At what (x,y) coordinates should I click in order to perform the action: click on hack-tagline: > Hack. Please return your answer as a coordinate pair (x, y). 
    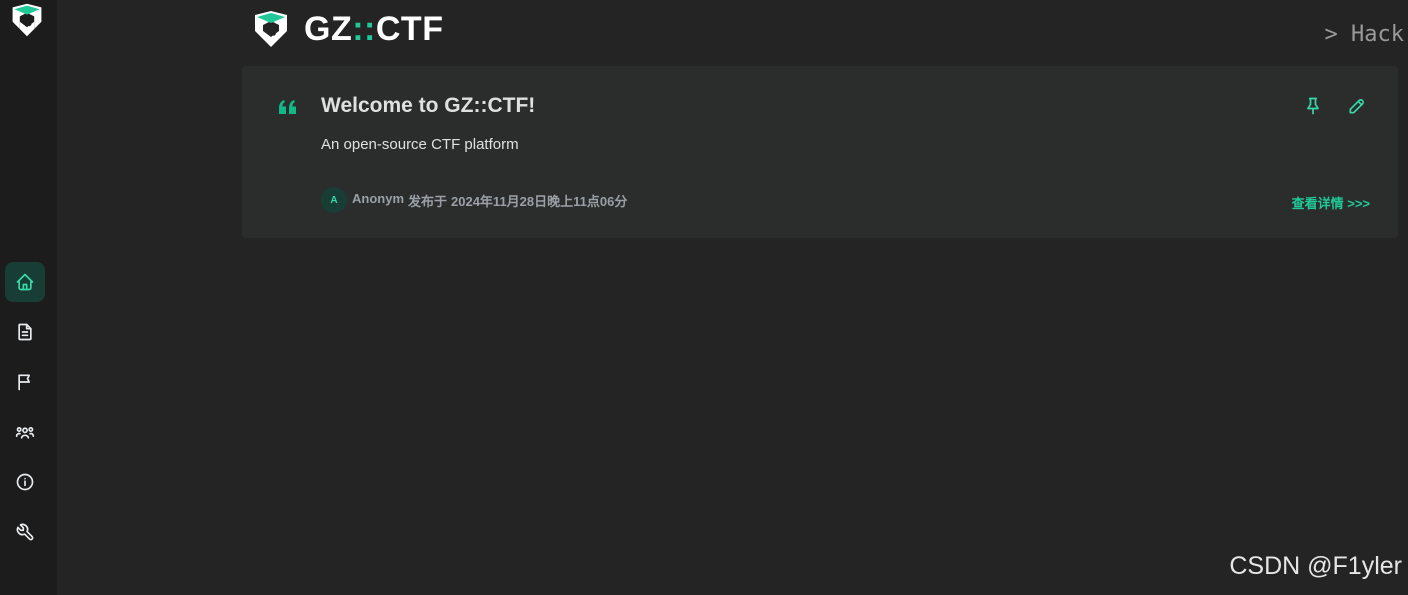
    Looking at the image, I should click on (1364, 34).